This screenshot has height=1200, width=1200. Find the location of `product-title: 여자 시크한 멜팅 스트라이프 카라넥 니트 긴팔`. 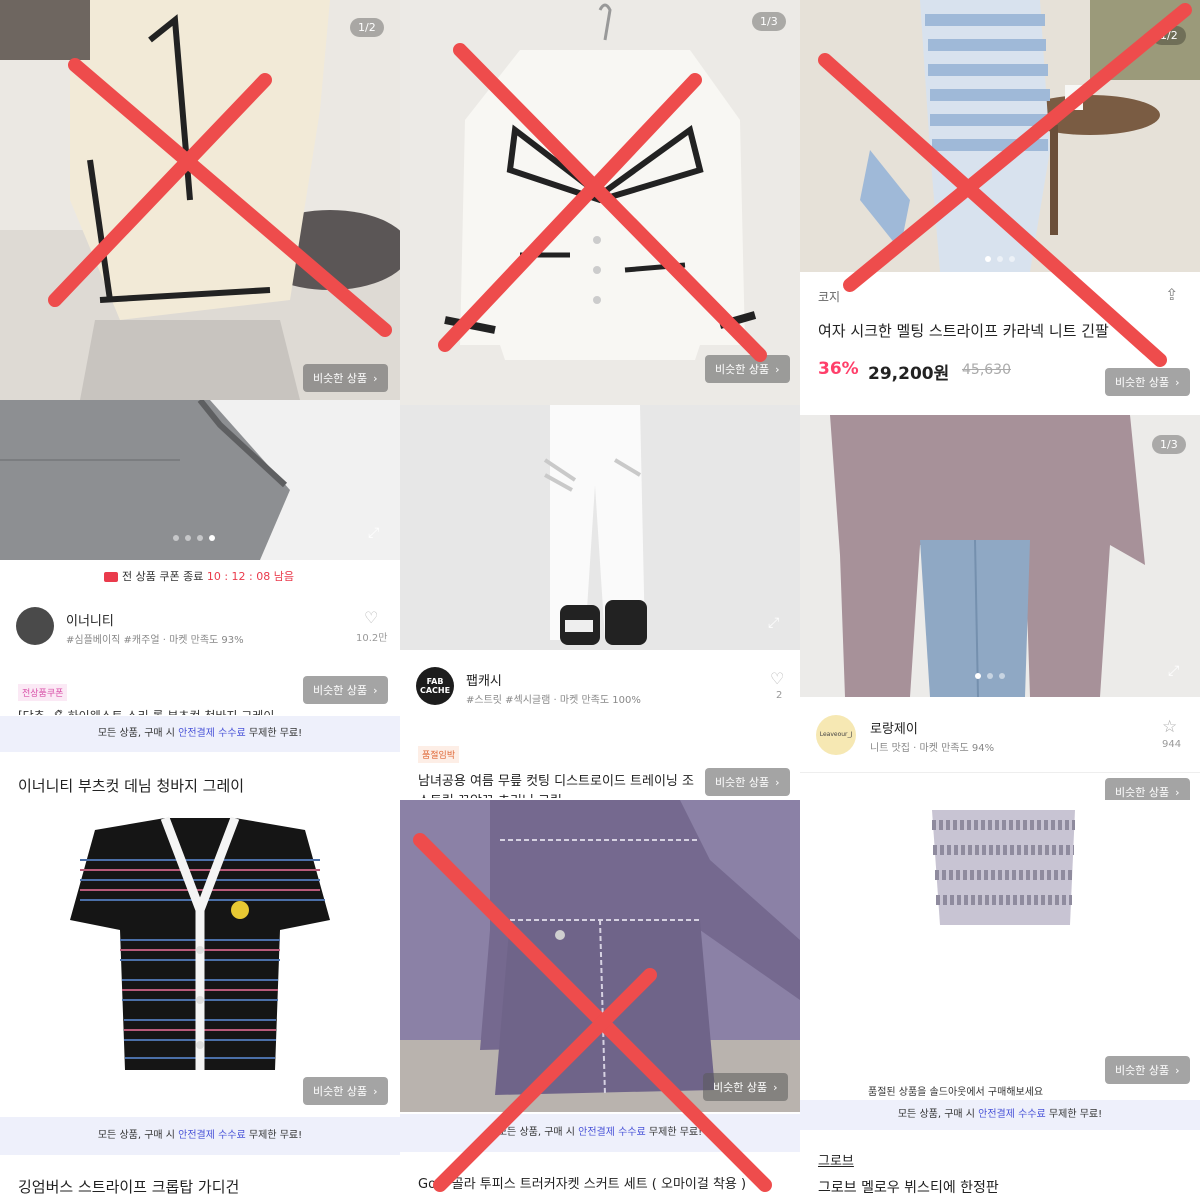

product-title: 여자 시크한 멜팅 스트라이프 카라넥 니트 긴팔 is located at coordinates (963, 331).